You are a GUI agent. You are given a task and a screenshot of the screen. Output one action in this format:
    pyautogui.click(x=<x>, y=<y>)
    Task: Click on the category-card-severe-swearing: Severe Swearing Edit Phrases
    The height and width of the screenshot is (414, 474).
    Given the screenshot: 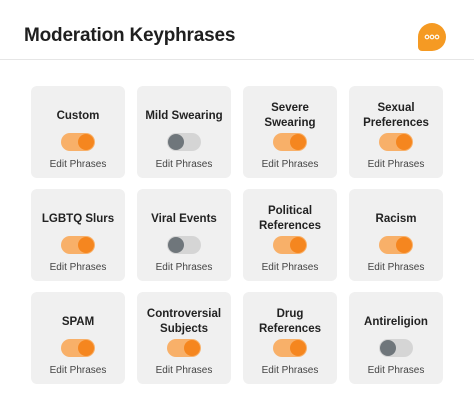 What is the action you would take?
    pyautogui.click(x=290, y=132)
    